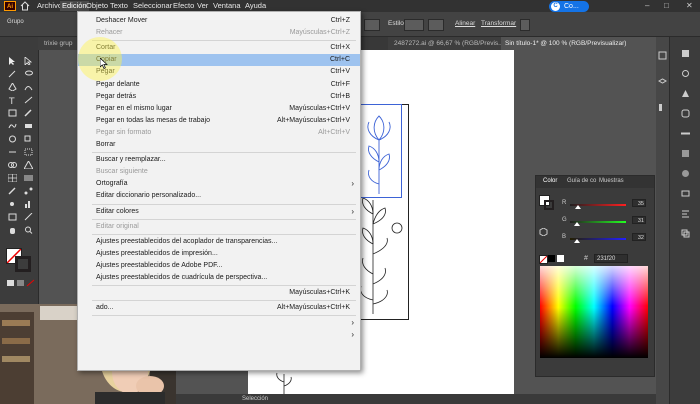  I want to click on hex-input: 231f20, so click(611, 258).